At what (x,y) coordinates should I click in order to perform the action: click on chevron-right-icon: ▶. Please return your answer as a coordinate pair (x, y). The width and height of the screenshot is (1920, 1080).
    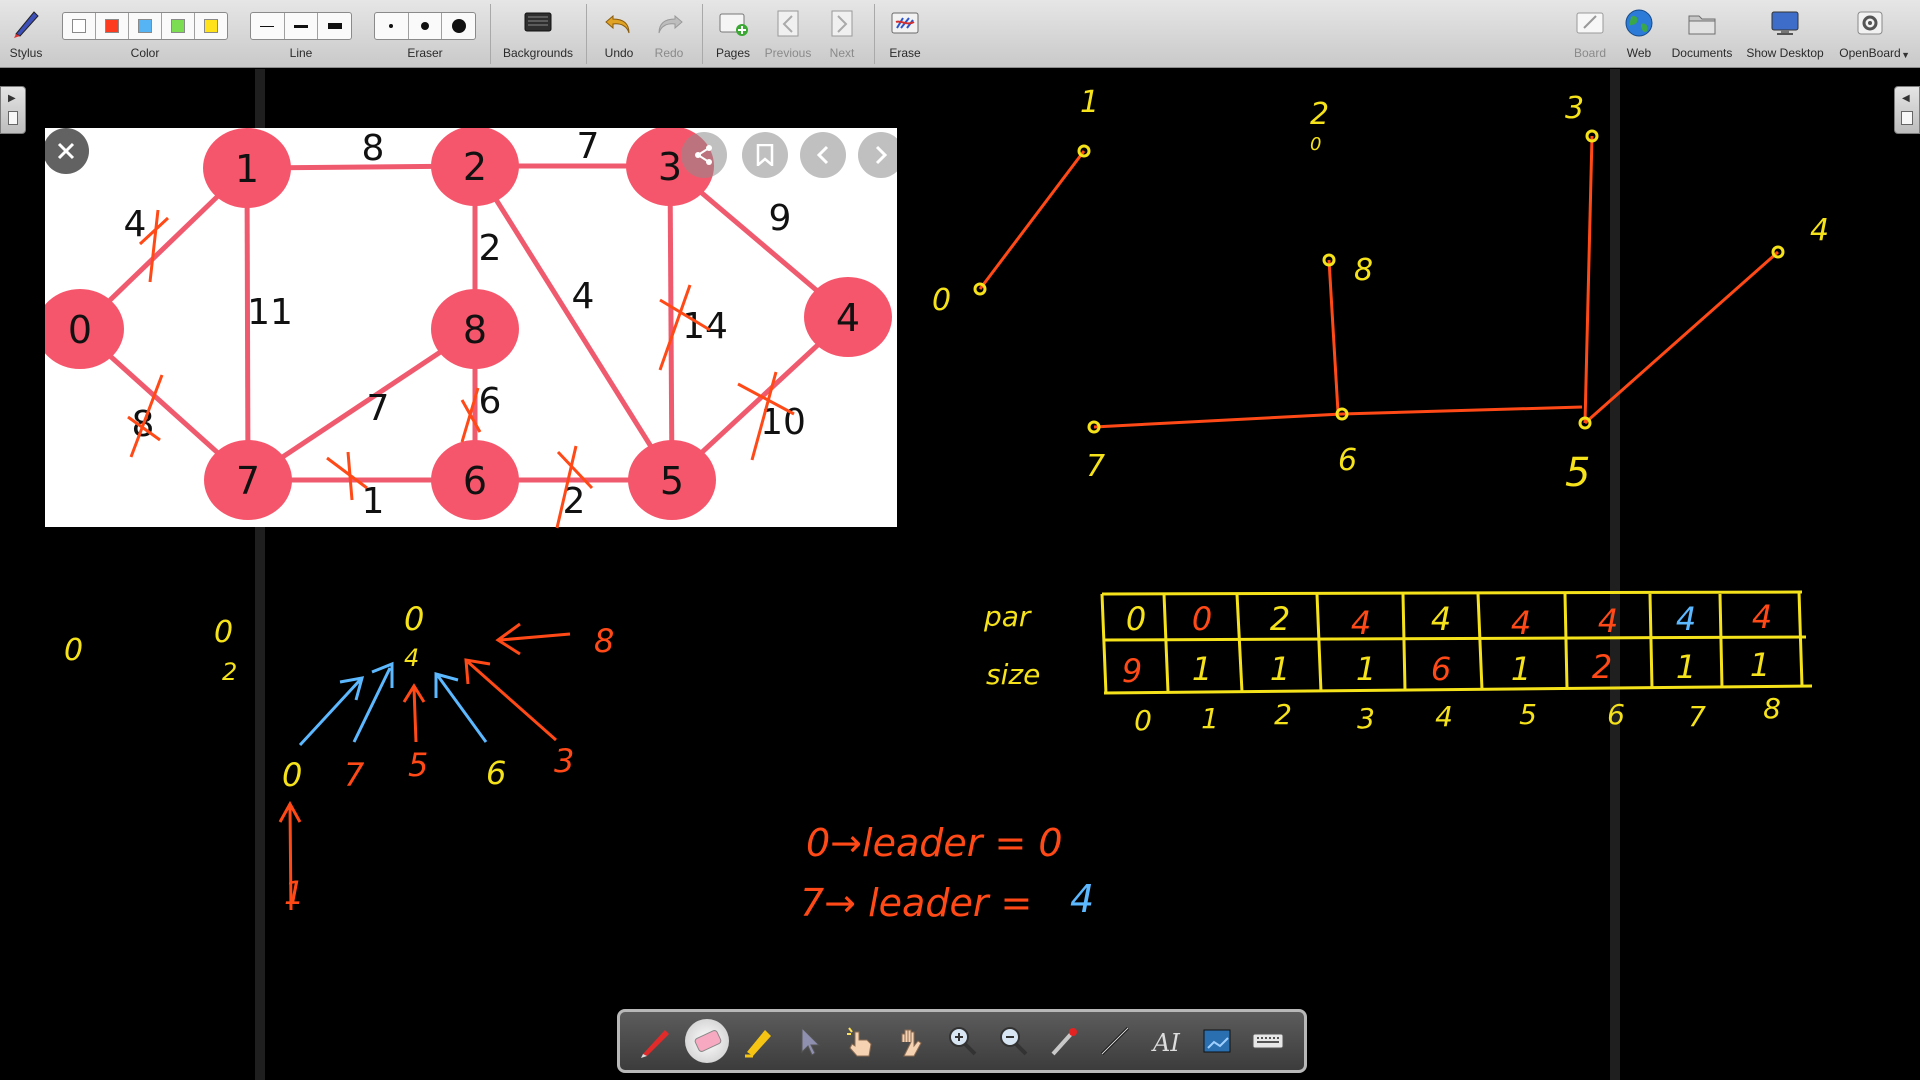
    Looking at the image, I should click on (12, 98).